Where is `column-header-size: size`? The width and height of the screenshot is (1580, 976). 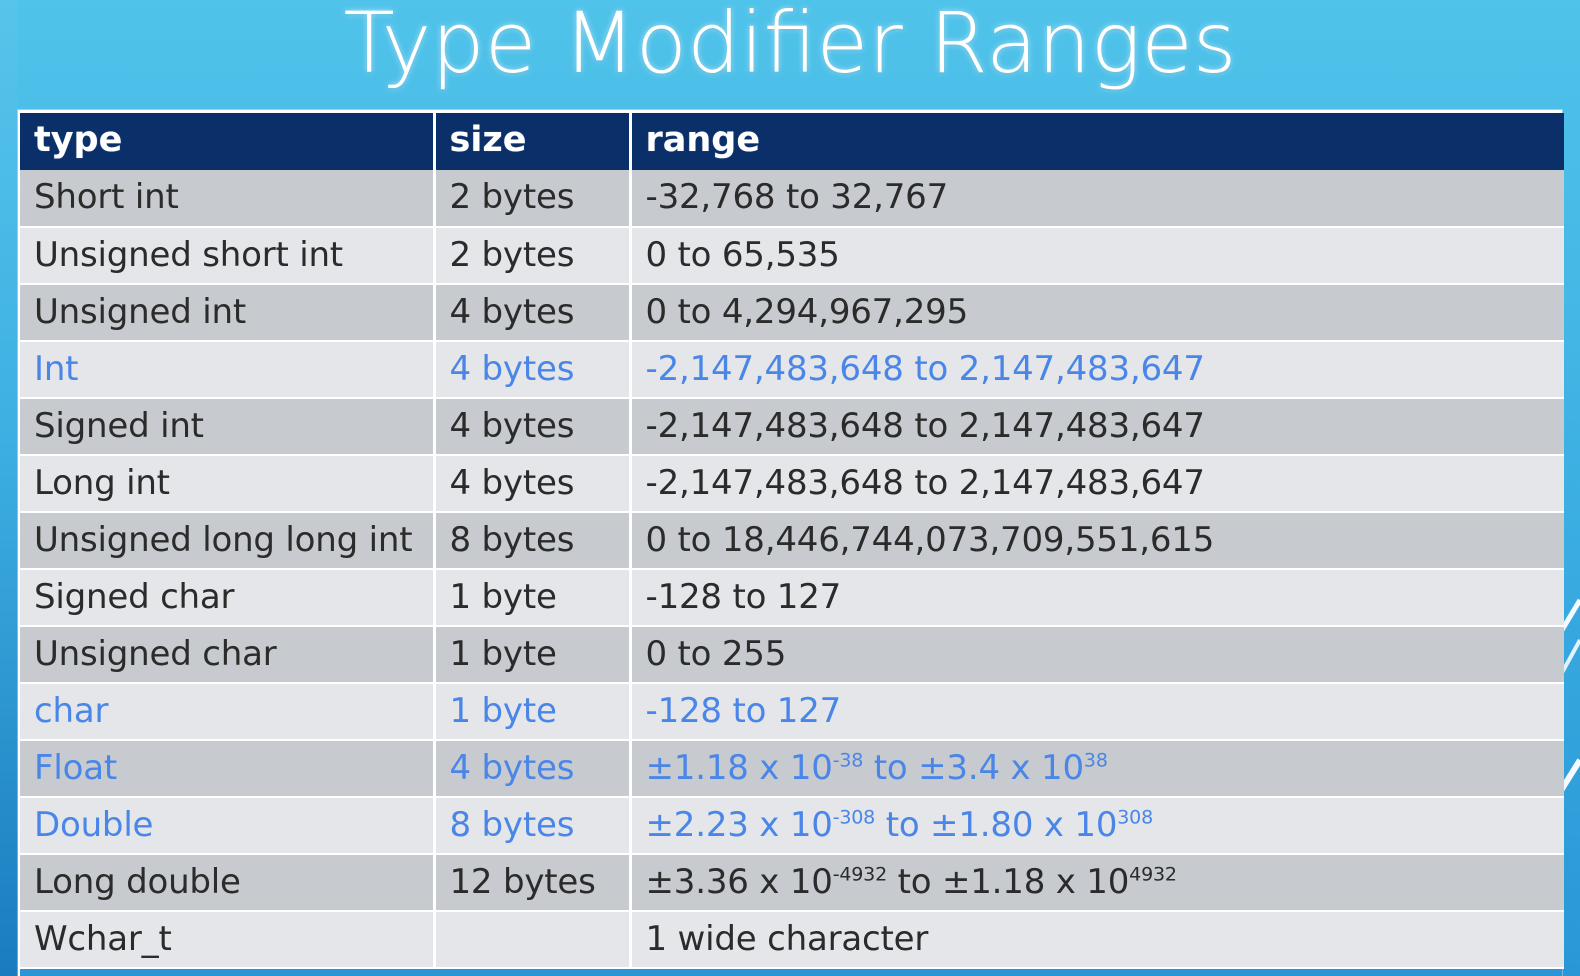 column-header-size: size is located at coordinates (533, 141).